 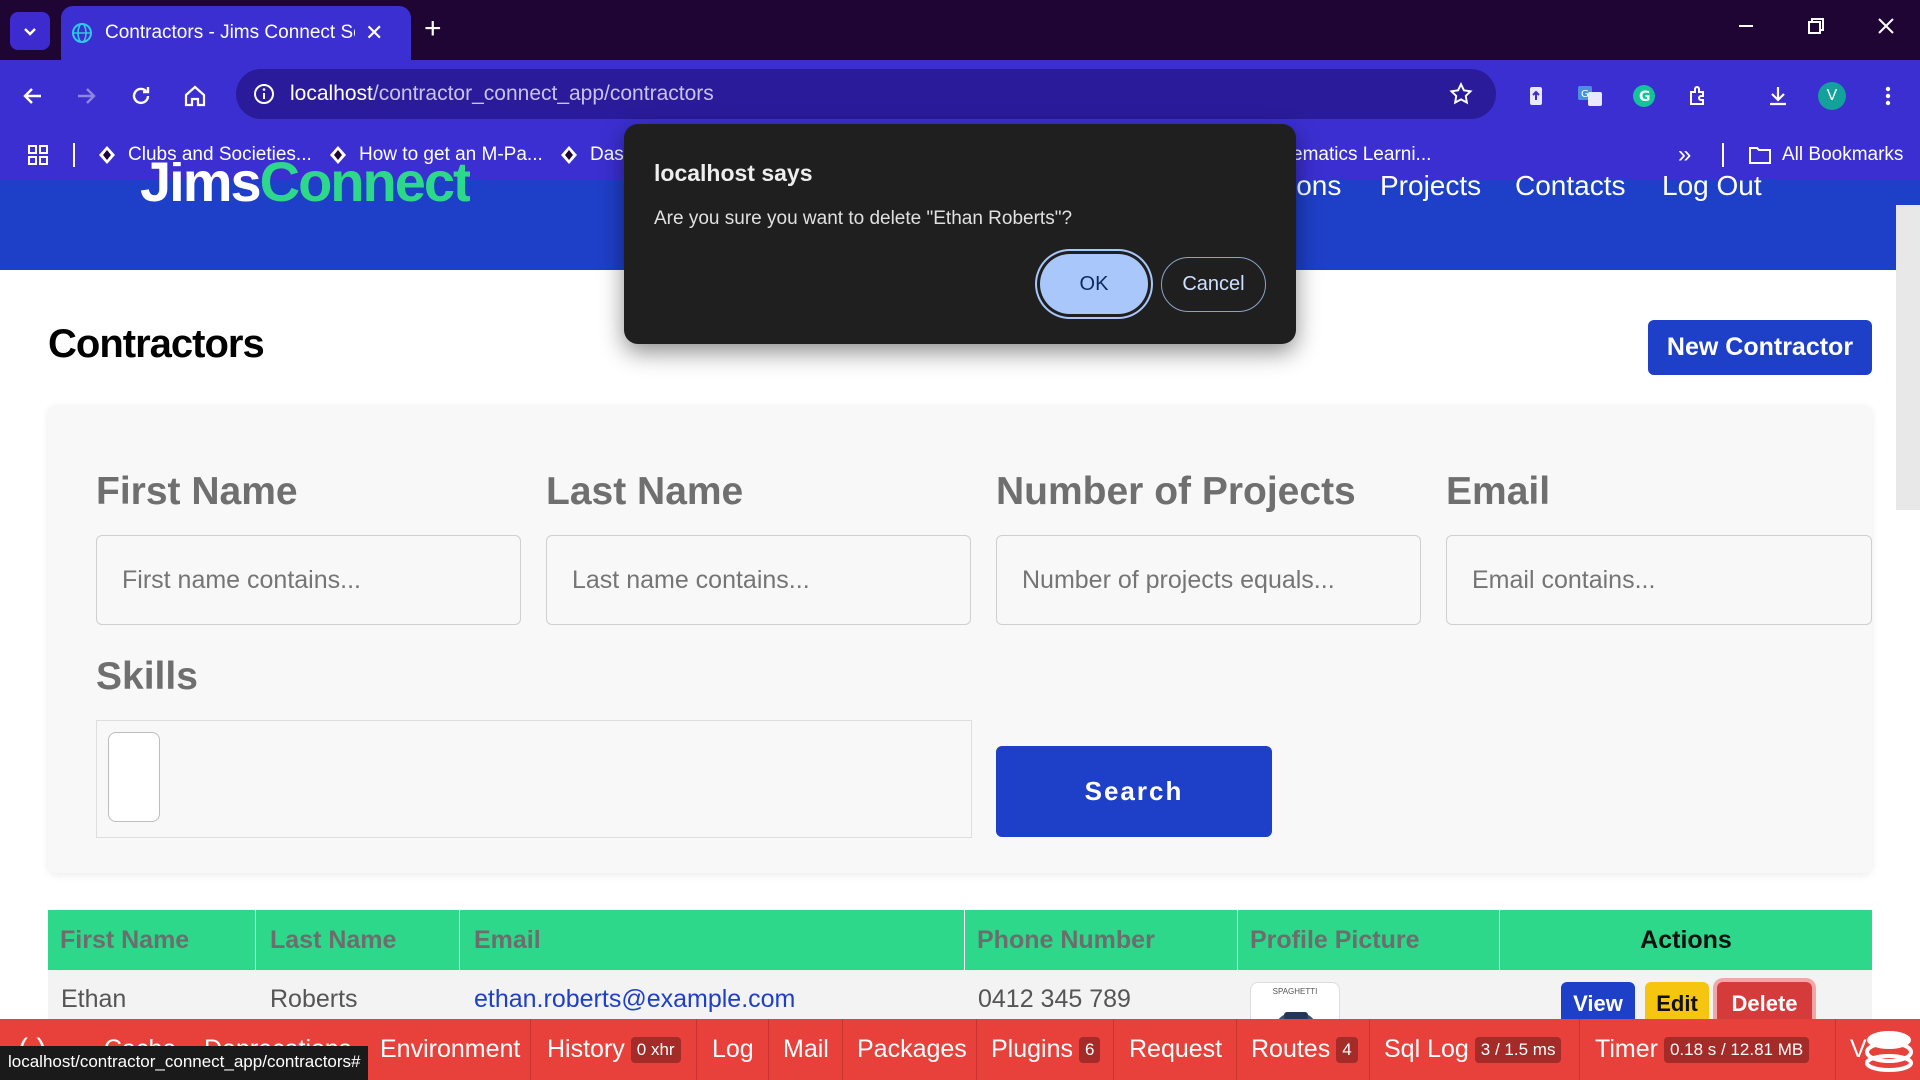 I want to click on last-name-label: Last Name, so click(x=645, y=491).